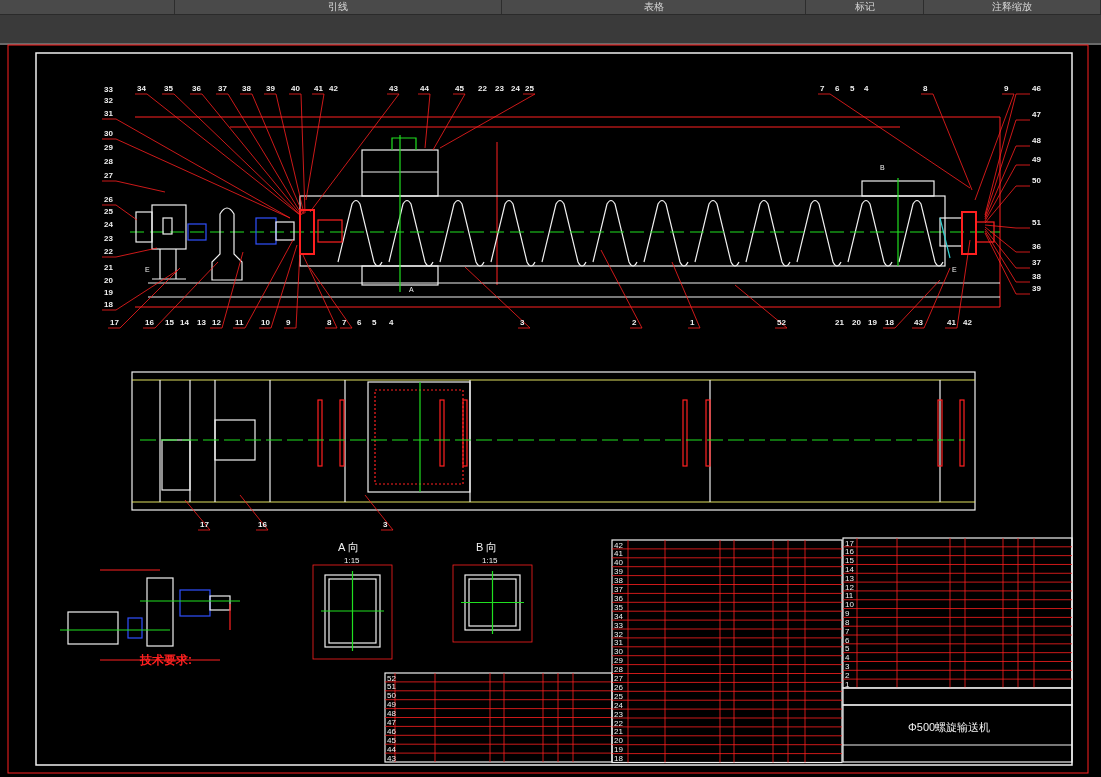 The image size is (1101, 777). Describe the element at coordinates (1036, 114) in the screenshot. I see `callout-number: 47` at that location.